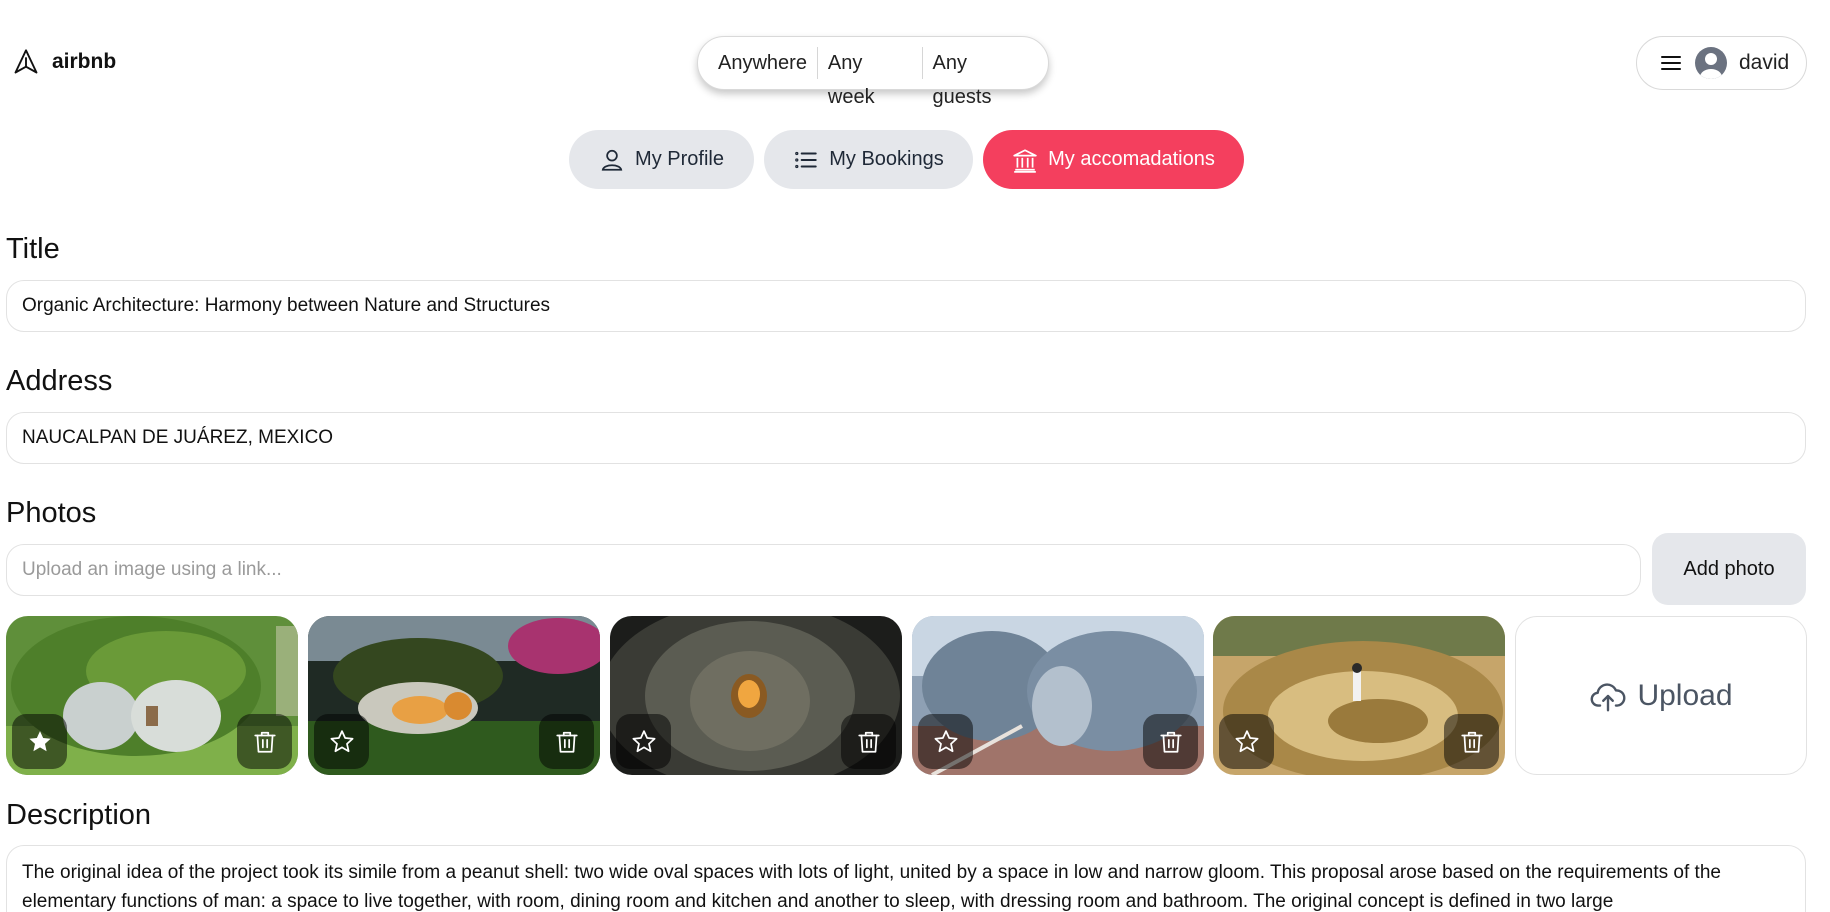 Image resolution: width=1830 pixels, height=912 pixels. Describe the element at coordinates (51, 513) in the screenshot. I see `photos-label: Photos` at that location.